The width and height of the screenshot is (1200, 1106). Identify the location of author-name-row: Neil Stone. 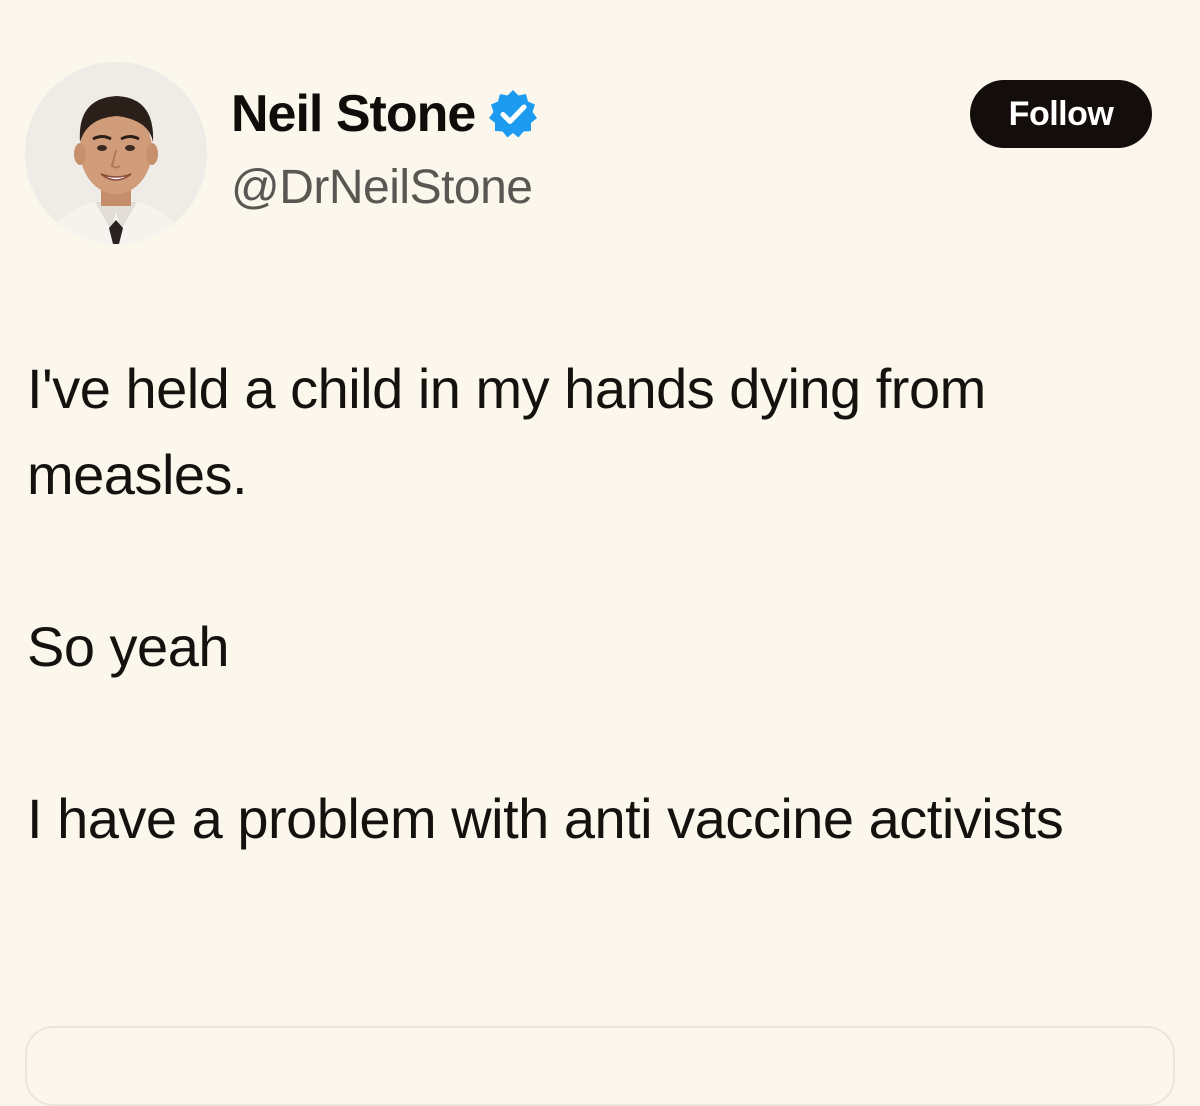
(385, 114).